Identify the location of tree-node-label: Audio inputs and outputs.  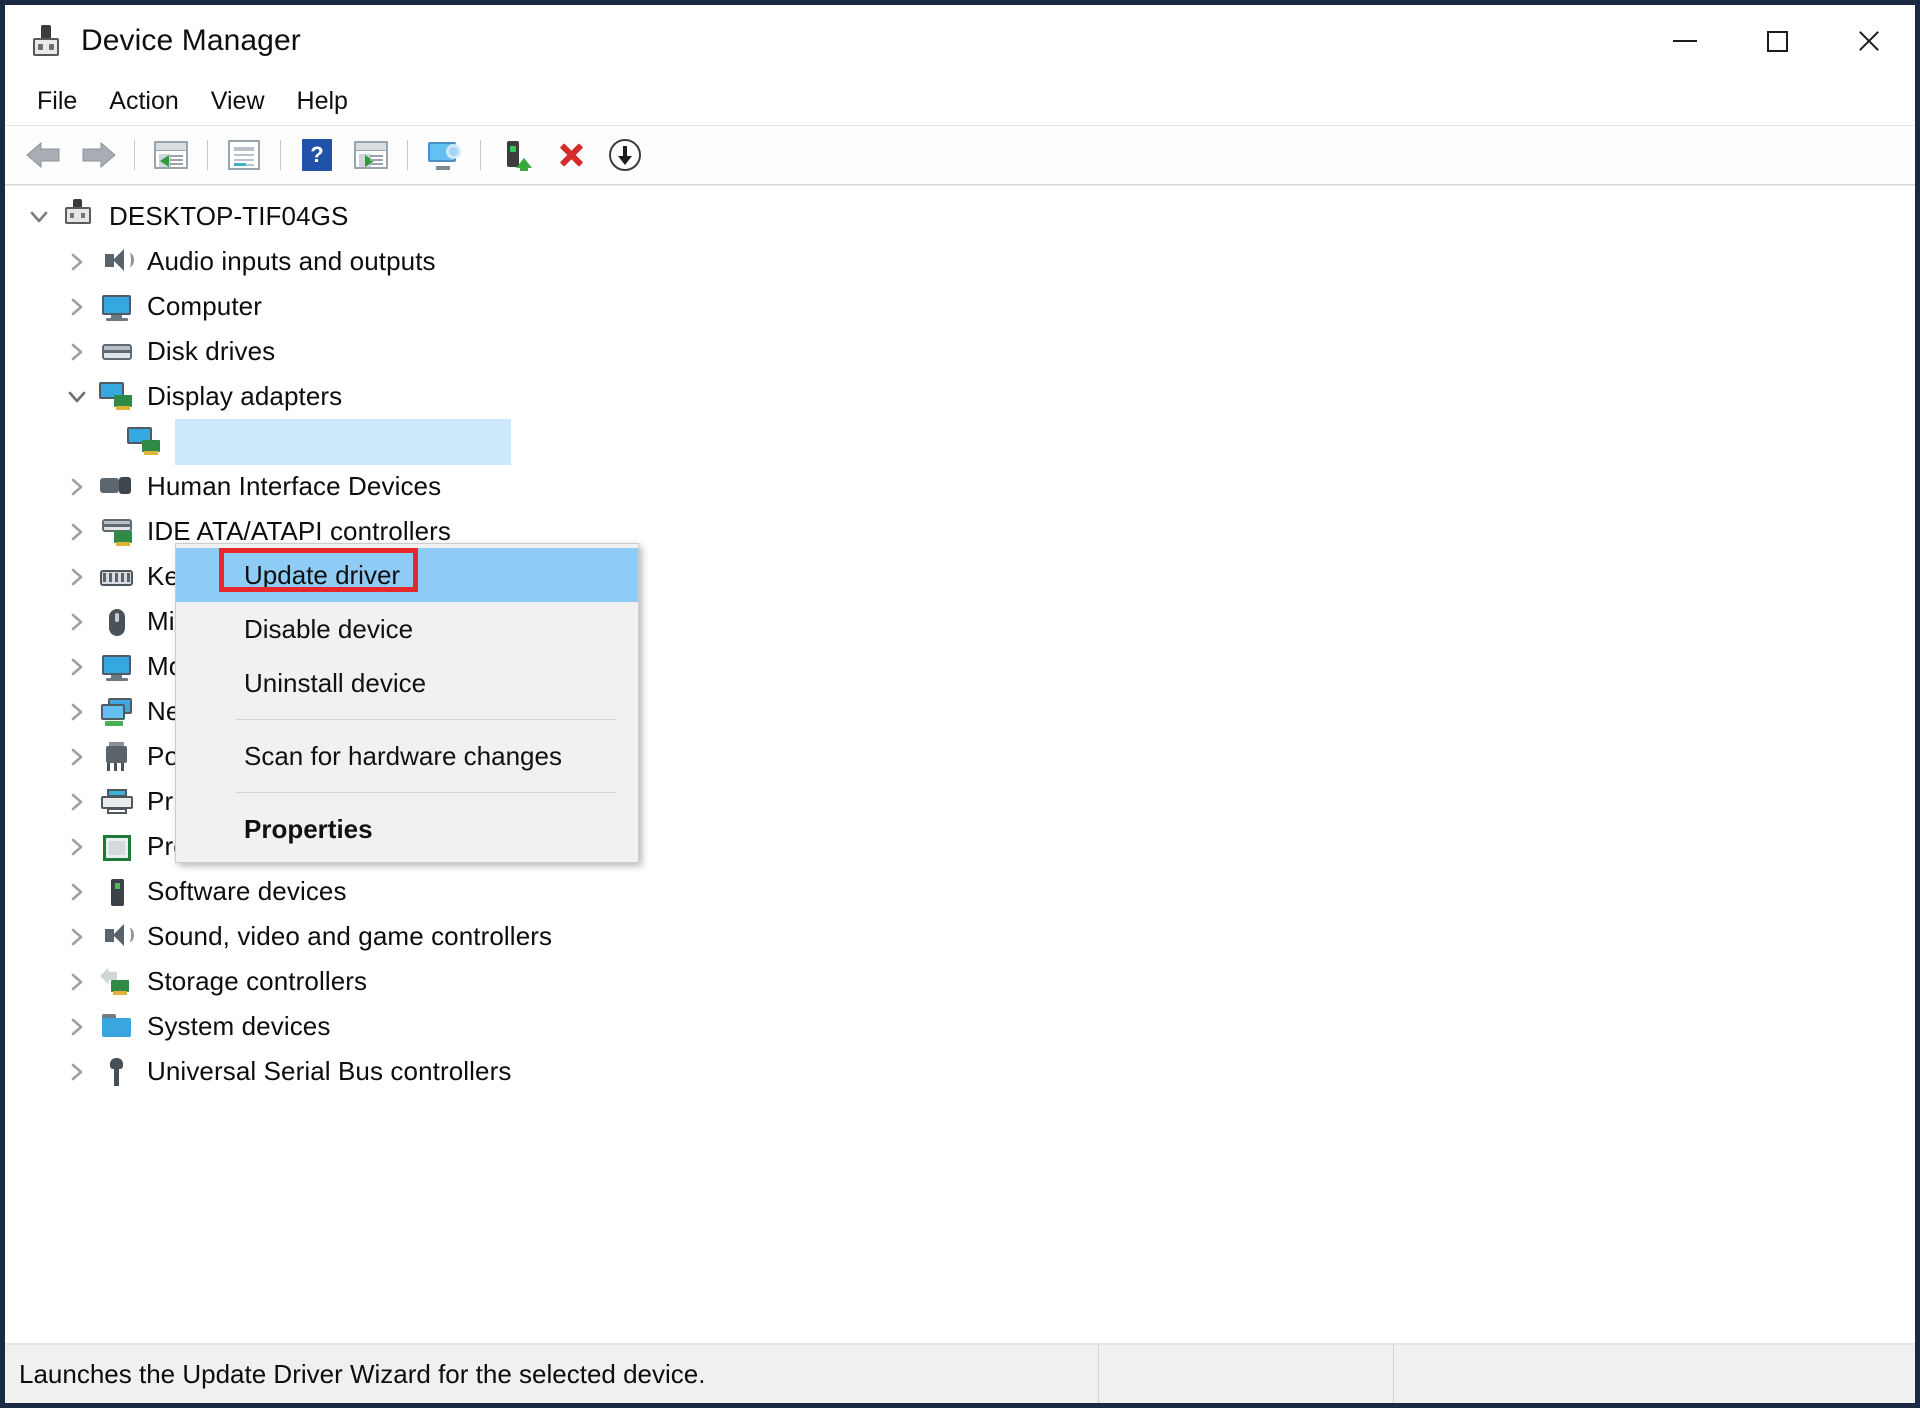
(291, 261).